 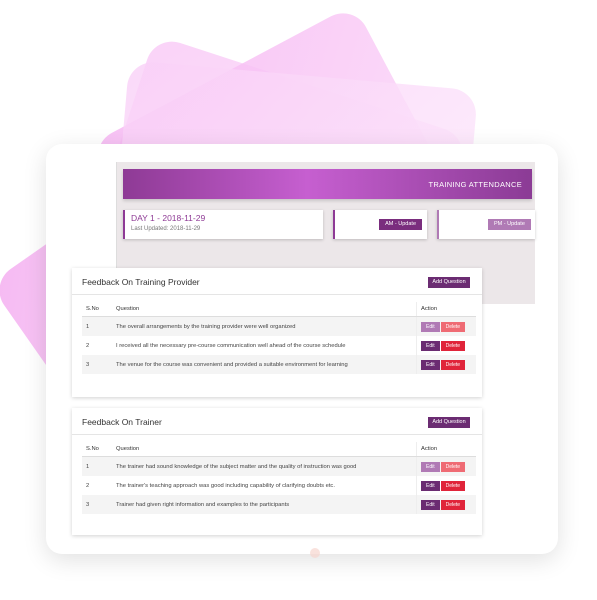 I want to click on attendance-title: TRAINING ATTENDANCE, so click(x=475, y=184).